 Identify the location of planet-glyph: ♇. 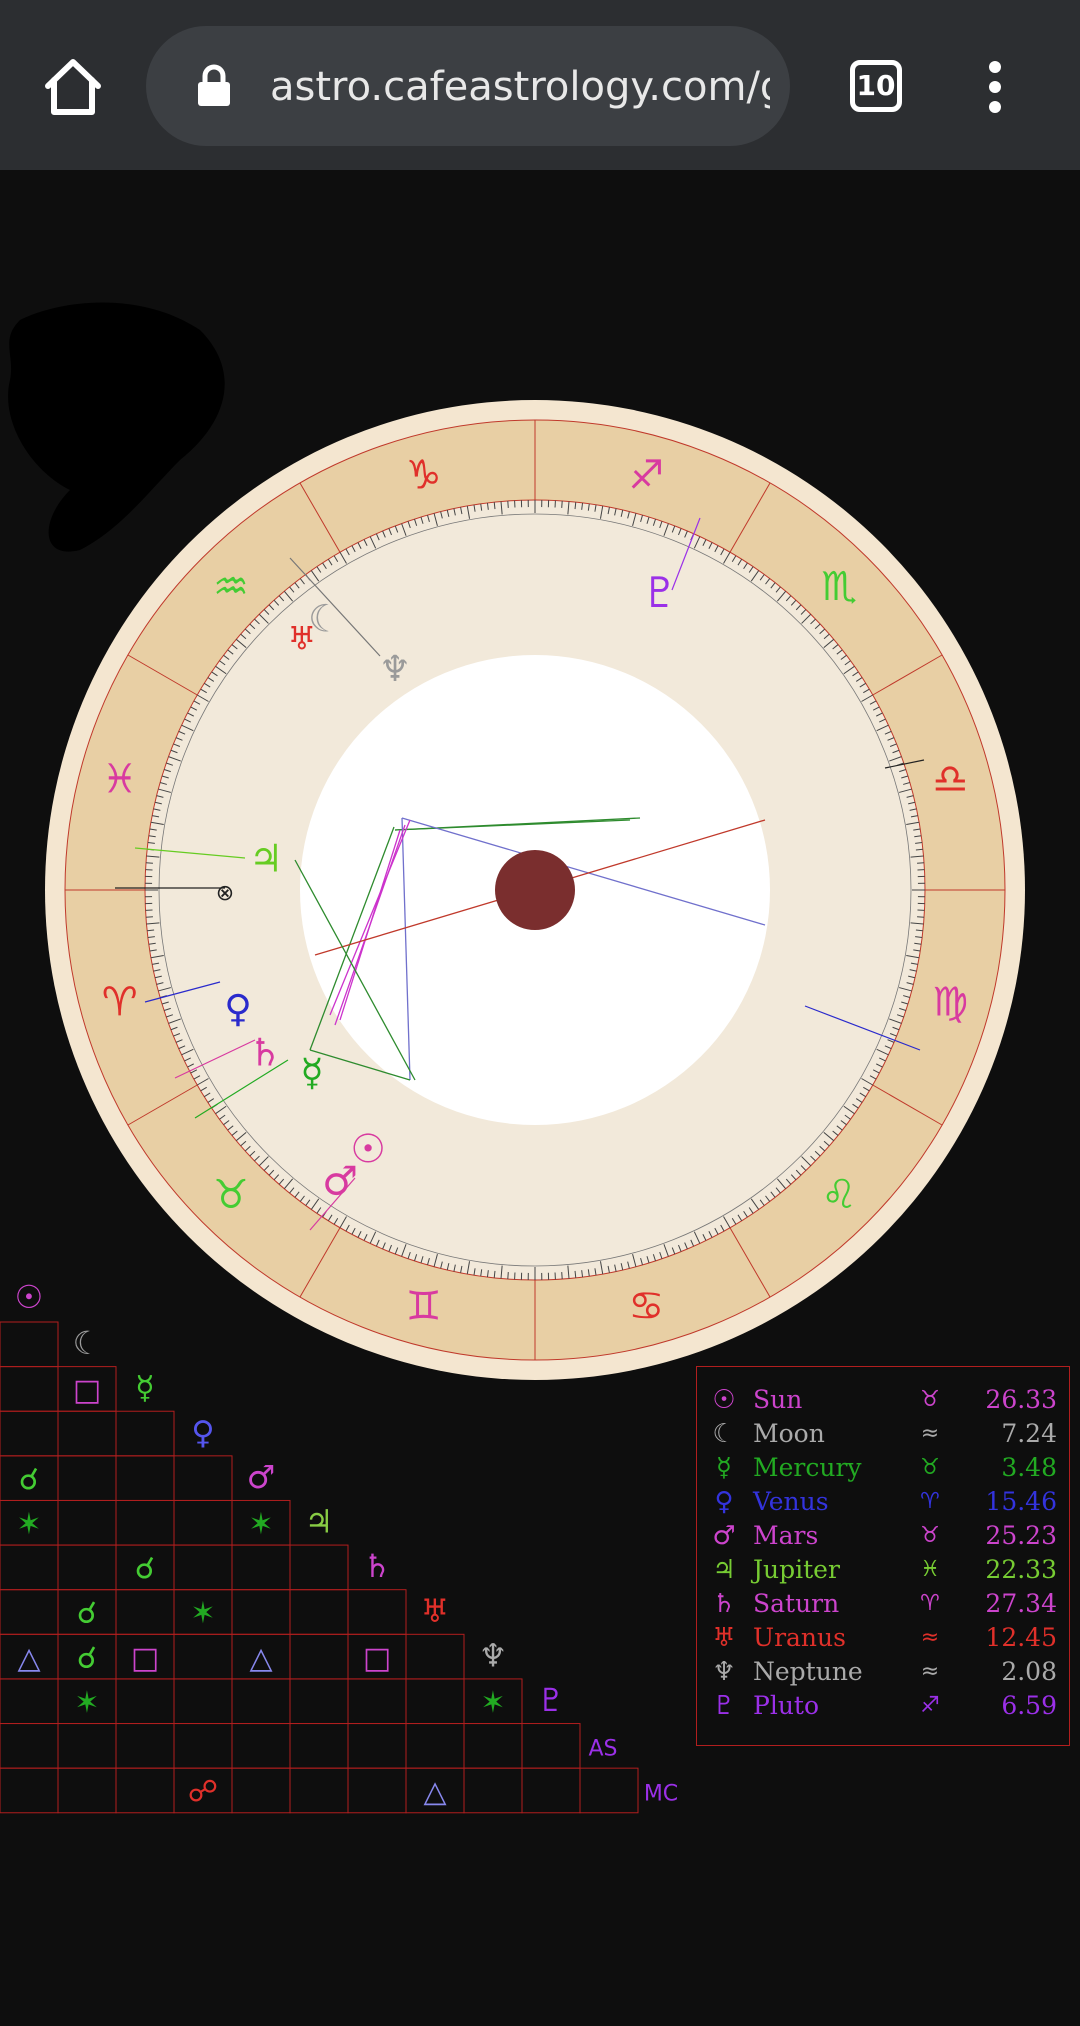
(724, 1706).